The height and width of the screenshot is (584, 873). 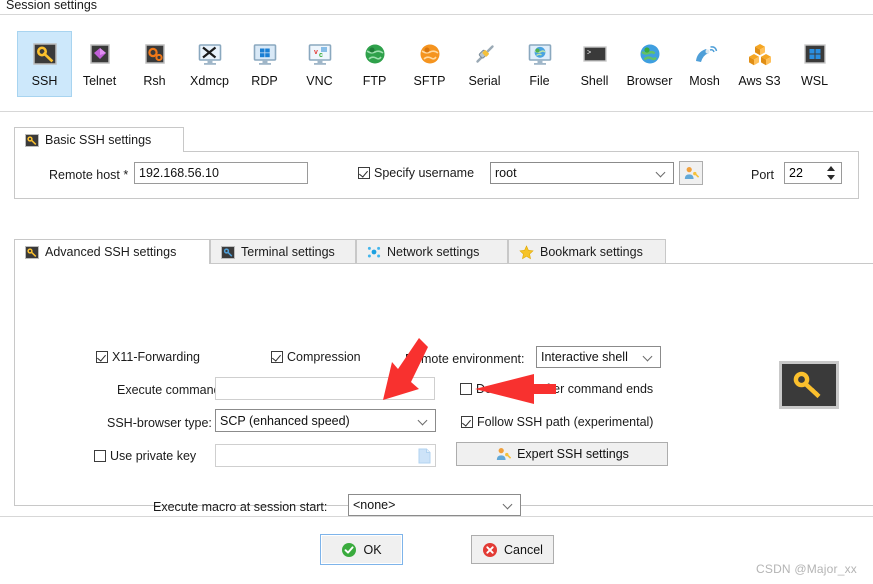 What do you see at coordinates (512, 549) in the screenshot?
I see `cancel-button: Cancel` at bounding box center [512, 549].